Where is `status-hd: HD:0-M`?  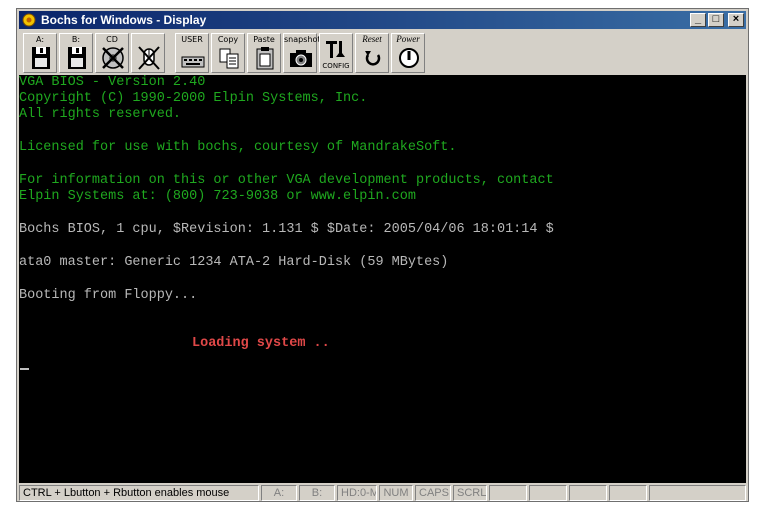
status-hd: HD:0-M is located at coordinates (357, 493).